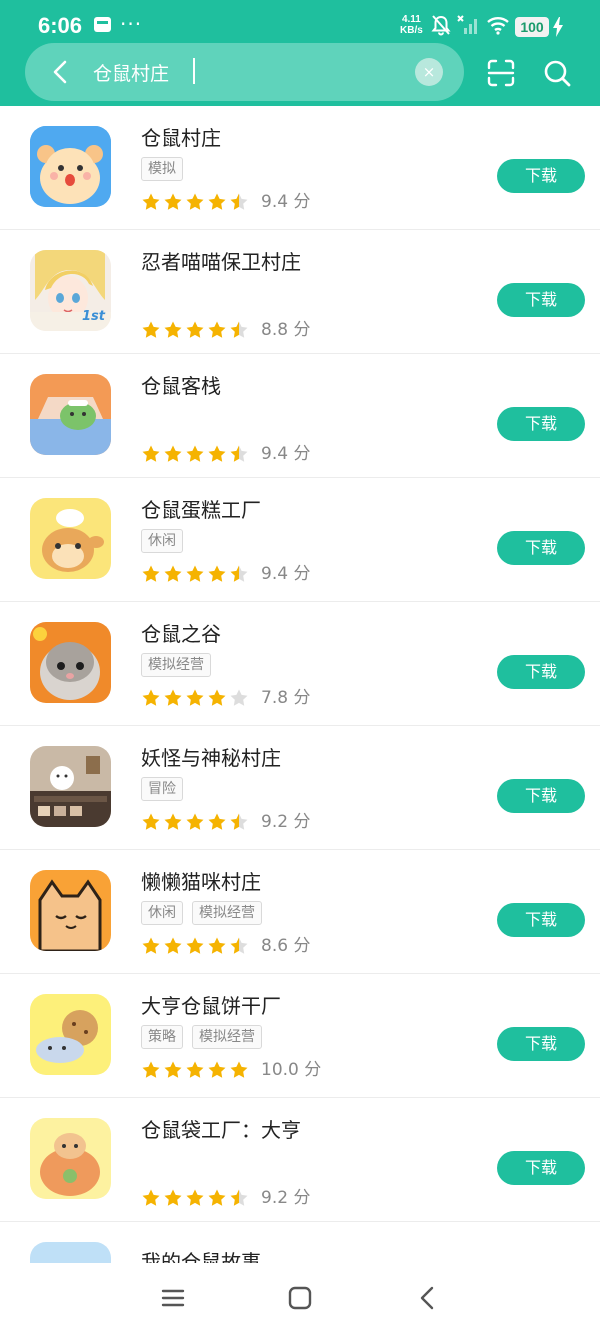 This screenshot has height=1333, width=600. Describe the element at coordinates (211, 758) in the screenshot. I see `app-name: 妖怪与神秘村庄` at that location.